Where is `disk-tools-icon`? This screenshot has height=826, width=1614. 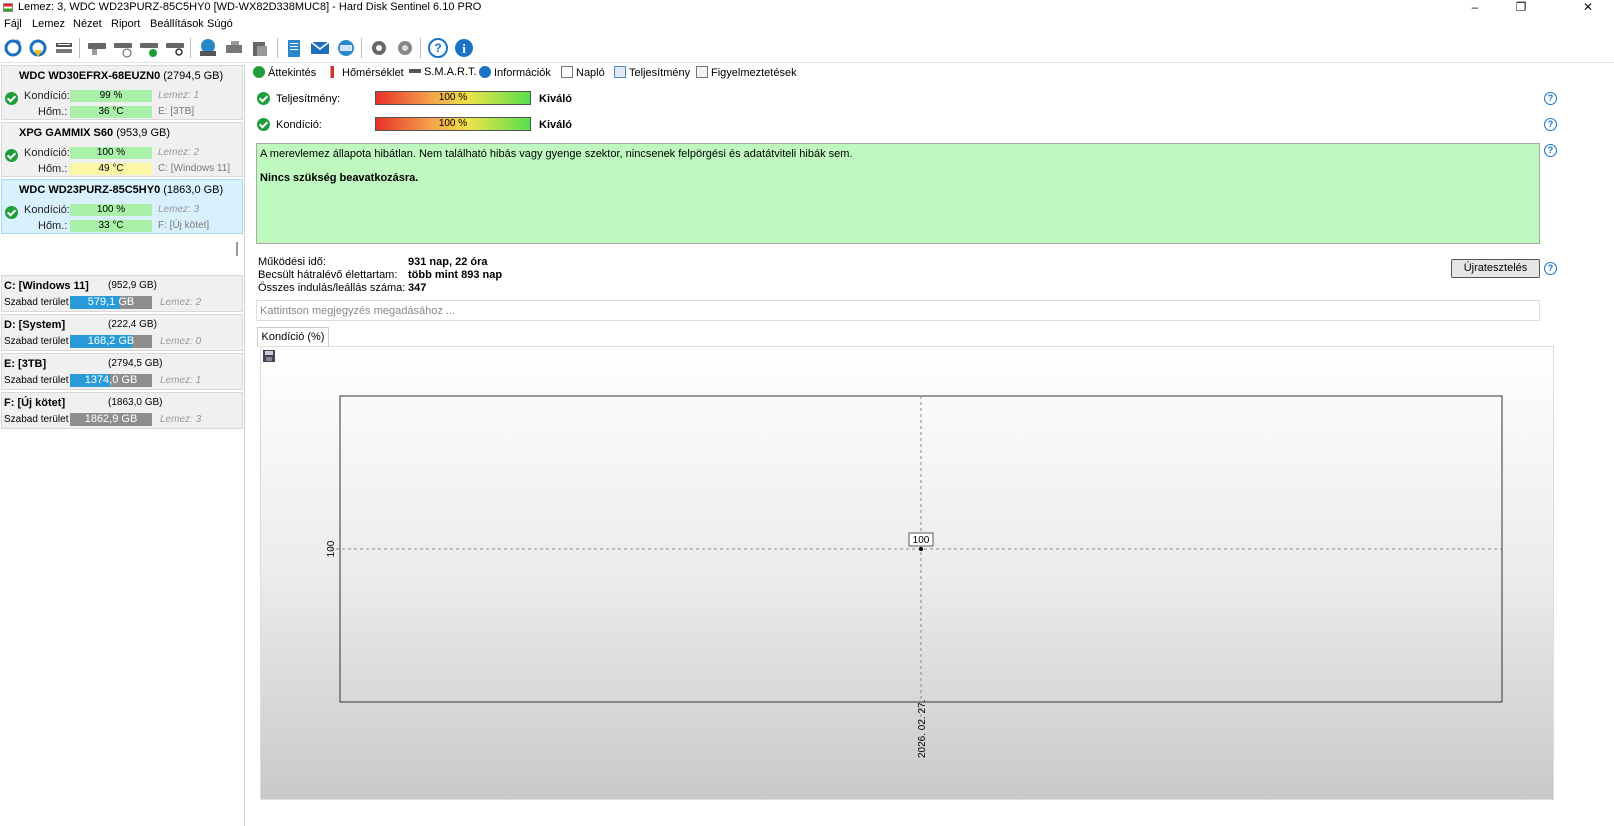
disk-tools-icon is located at coordinates (234, 48).